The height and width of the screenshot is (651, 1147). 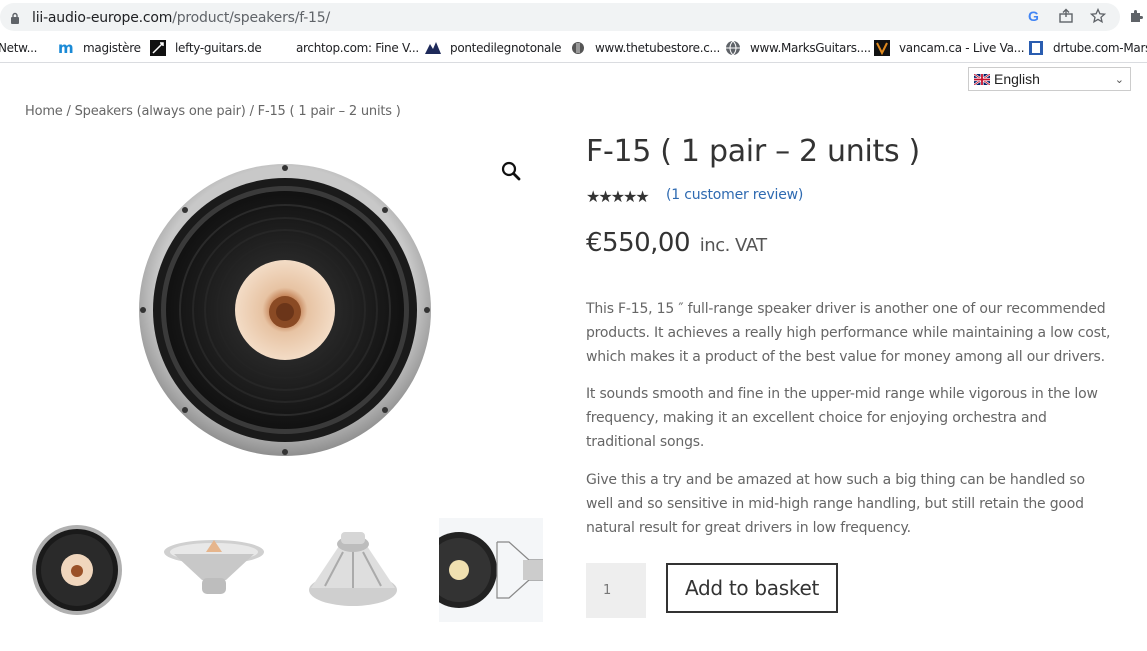 I want to click on lefty-guitars-icon, so click(x=158, y=48).